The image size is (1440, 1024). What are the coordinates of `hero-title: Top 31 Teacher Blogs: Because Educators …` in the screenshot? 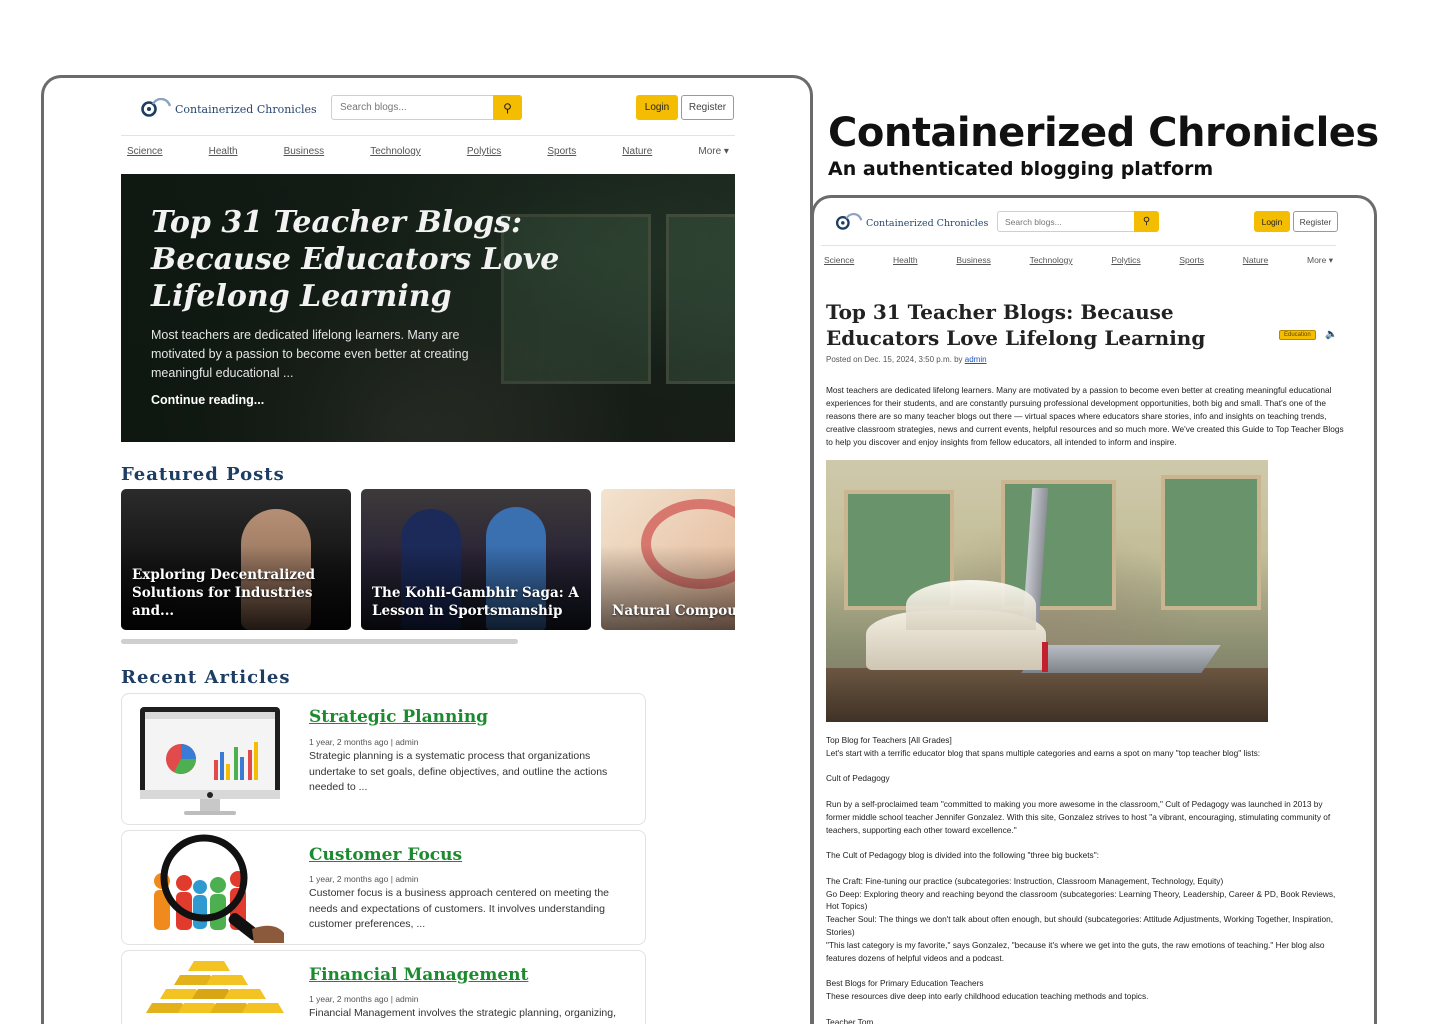 It's located at (361, 259).